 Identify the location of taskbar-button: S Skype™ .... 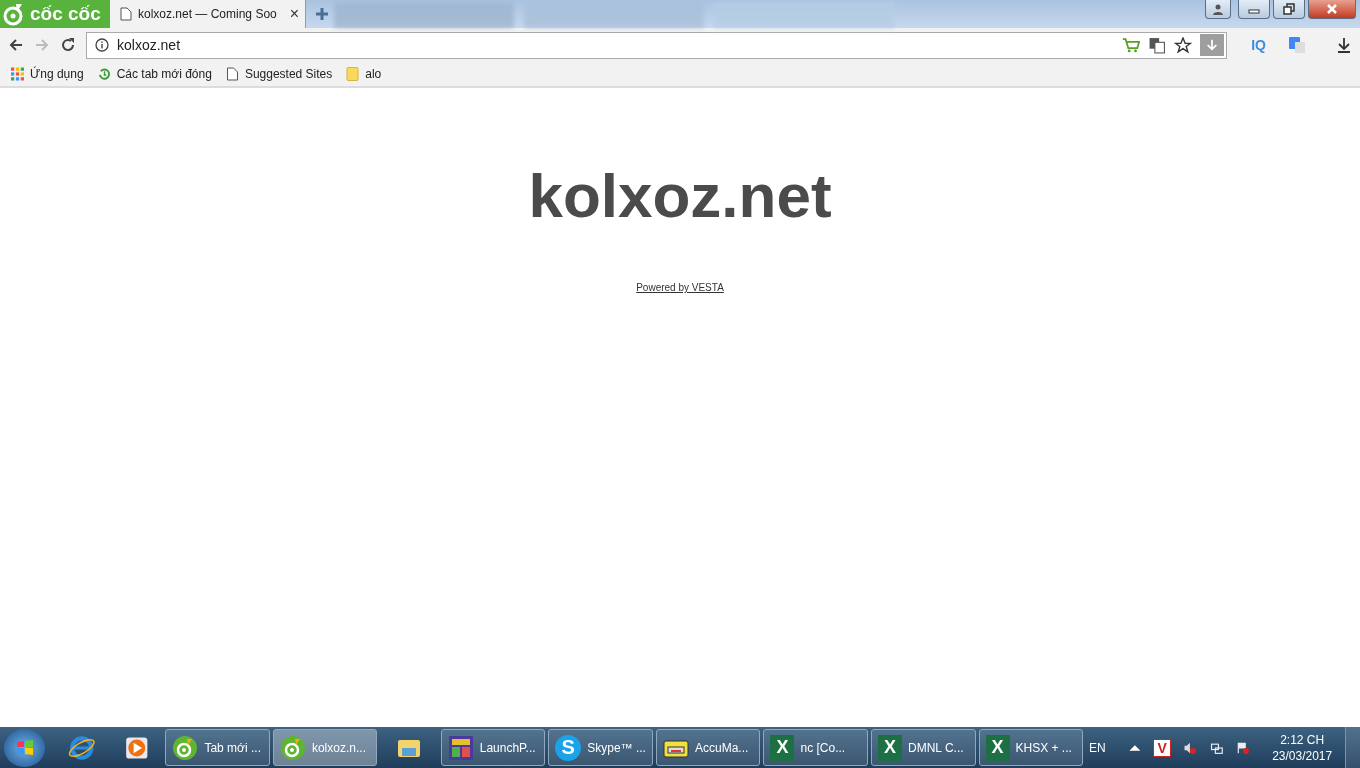
(600, 747).